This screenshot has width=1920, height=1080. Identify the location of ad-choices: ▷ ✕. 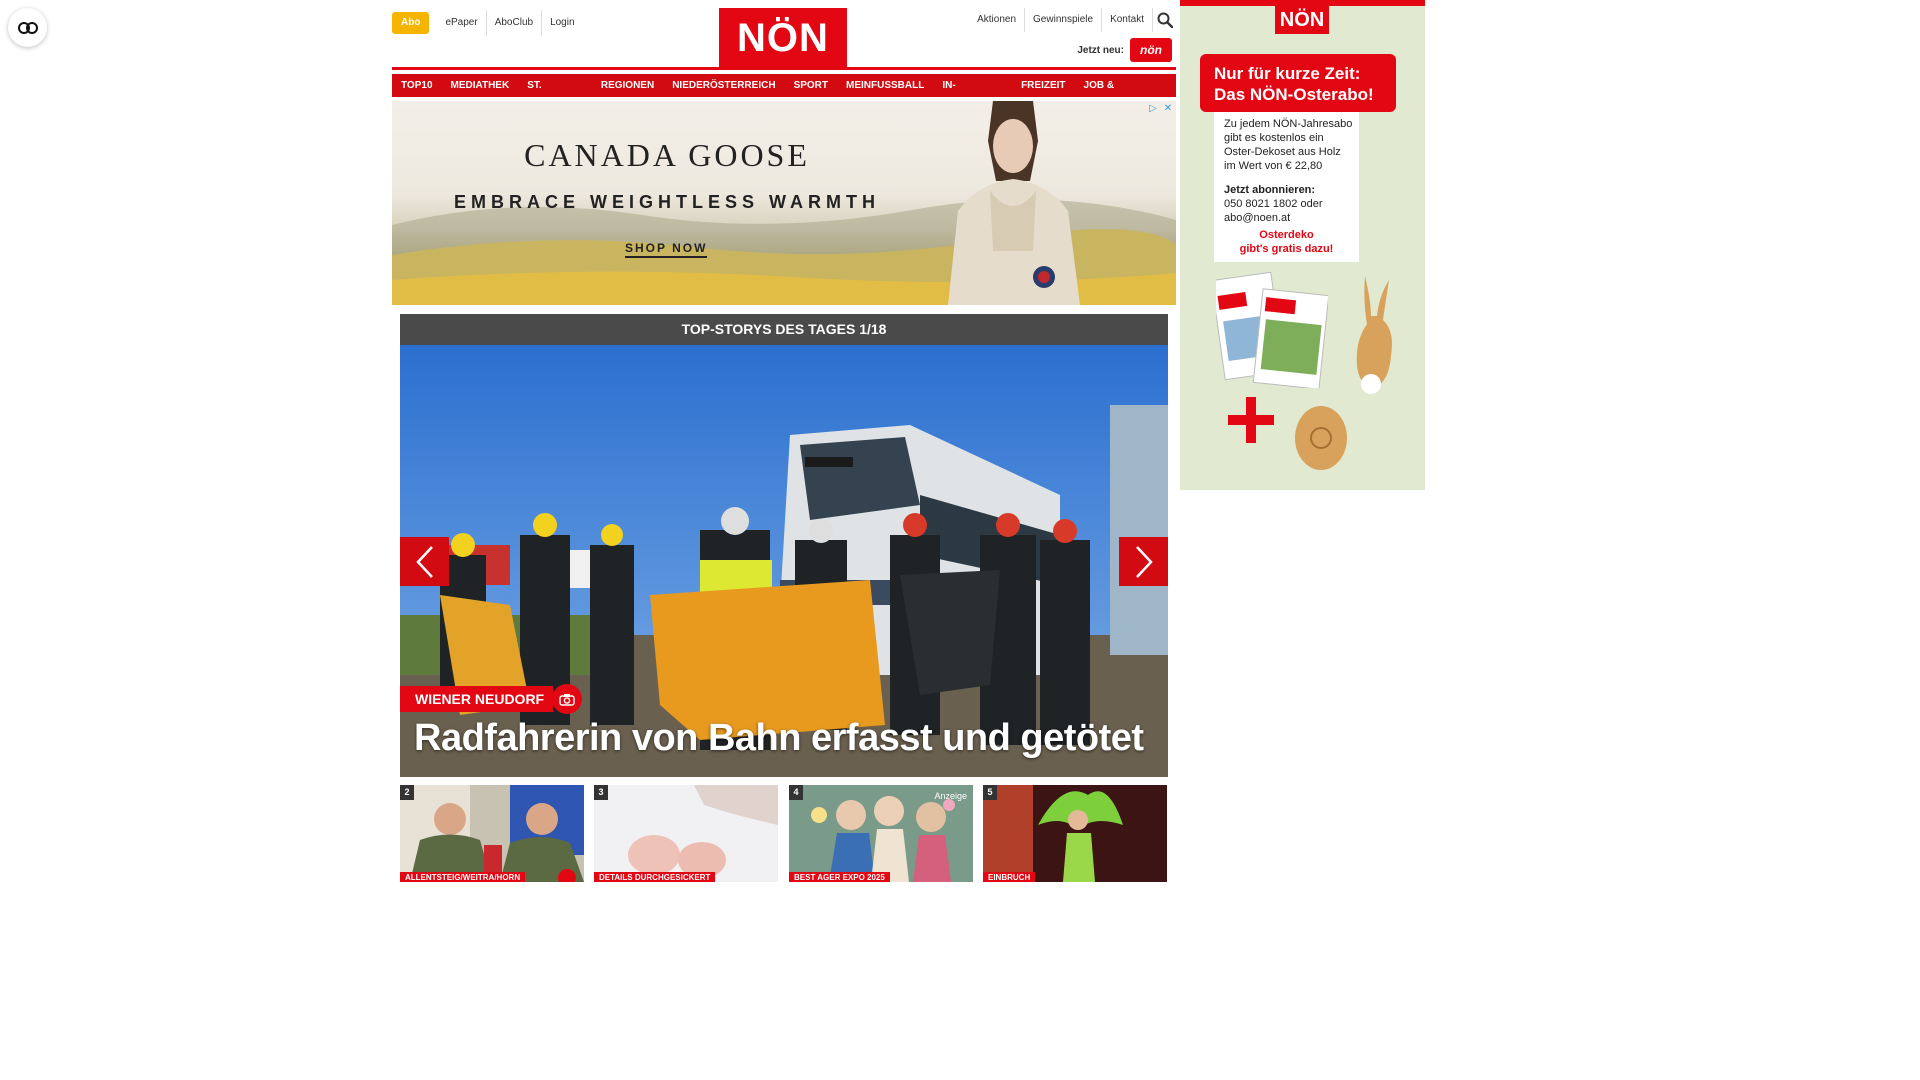
(1160, 108).